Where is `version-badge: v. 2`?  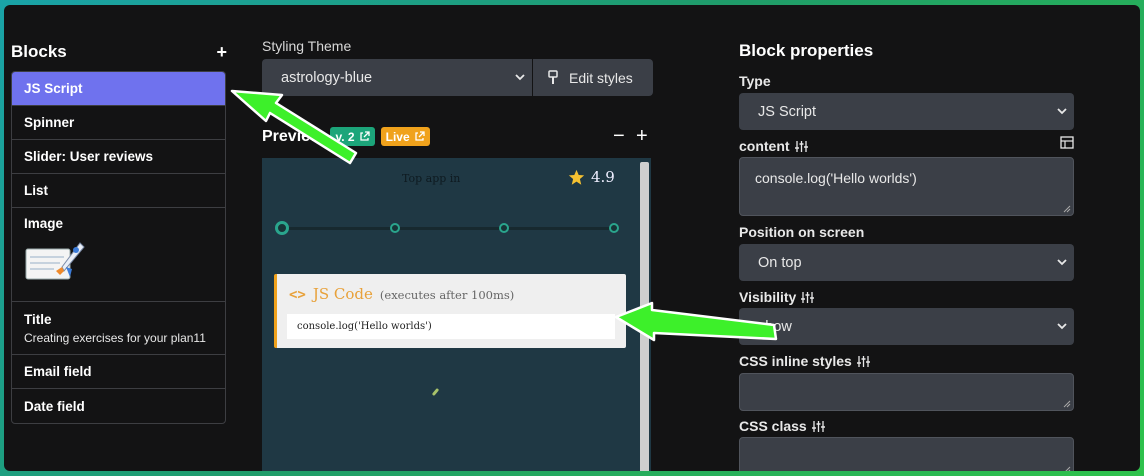
version-badge: v. 2 is located at coordinates (352, 136).